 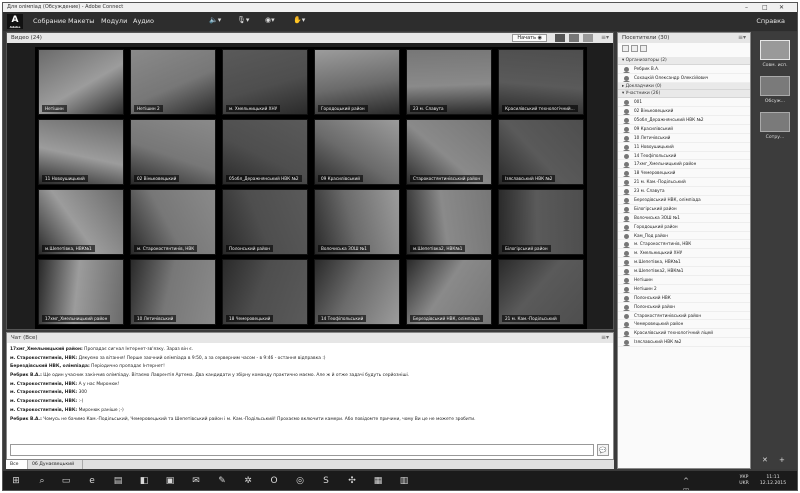 What do you see at coordinates (684, 103) in the screenshot?
I see `attendee-row: 001` at bounding box center [684, 103].